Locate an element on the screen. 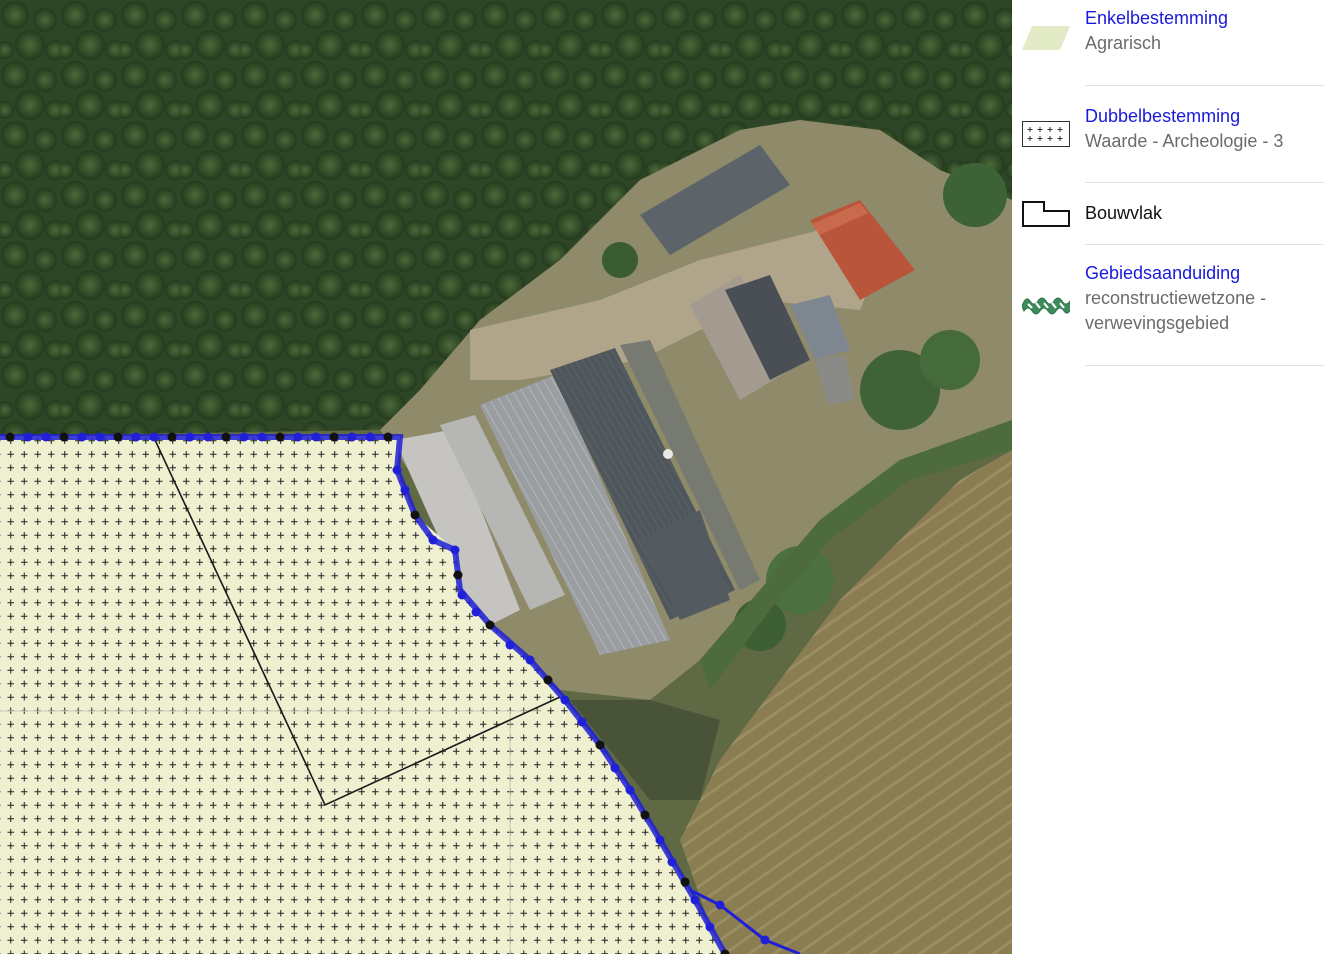 This screenshot has width=1324, height=954. legend-item-bouwvlak: Bouwvlak is located at coordinates (1168, 213).